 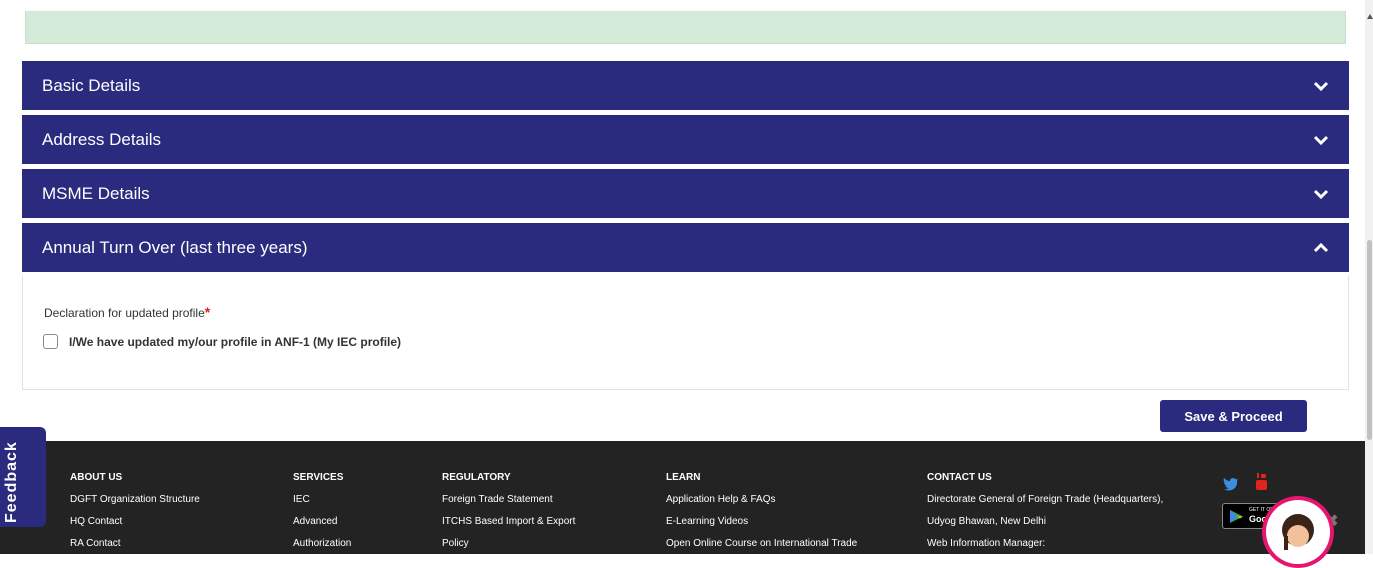 I want to click on chevron-up-icon, so click(x=1321, y=247).